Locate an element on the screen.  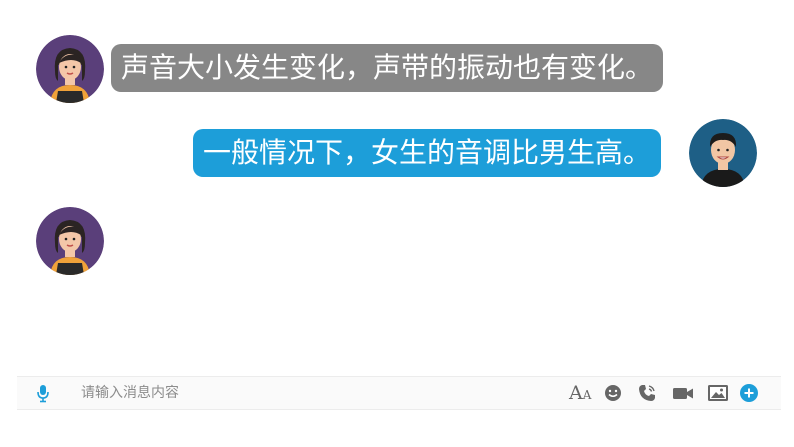
font-glyph-small: A is located at coordinates (587, 395).